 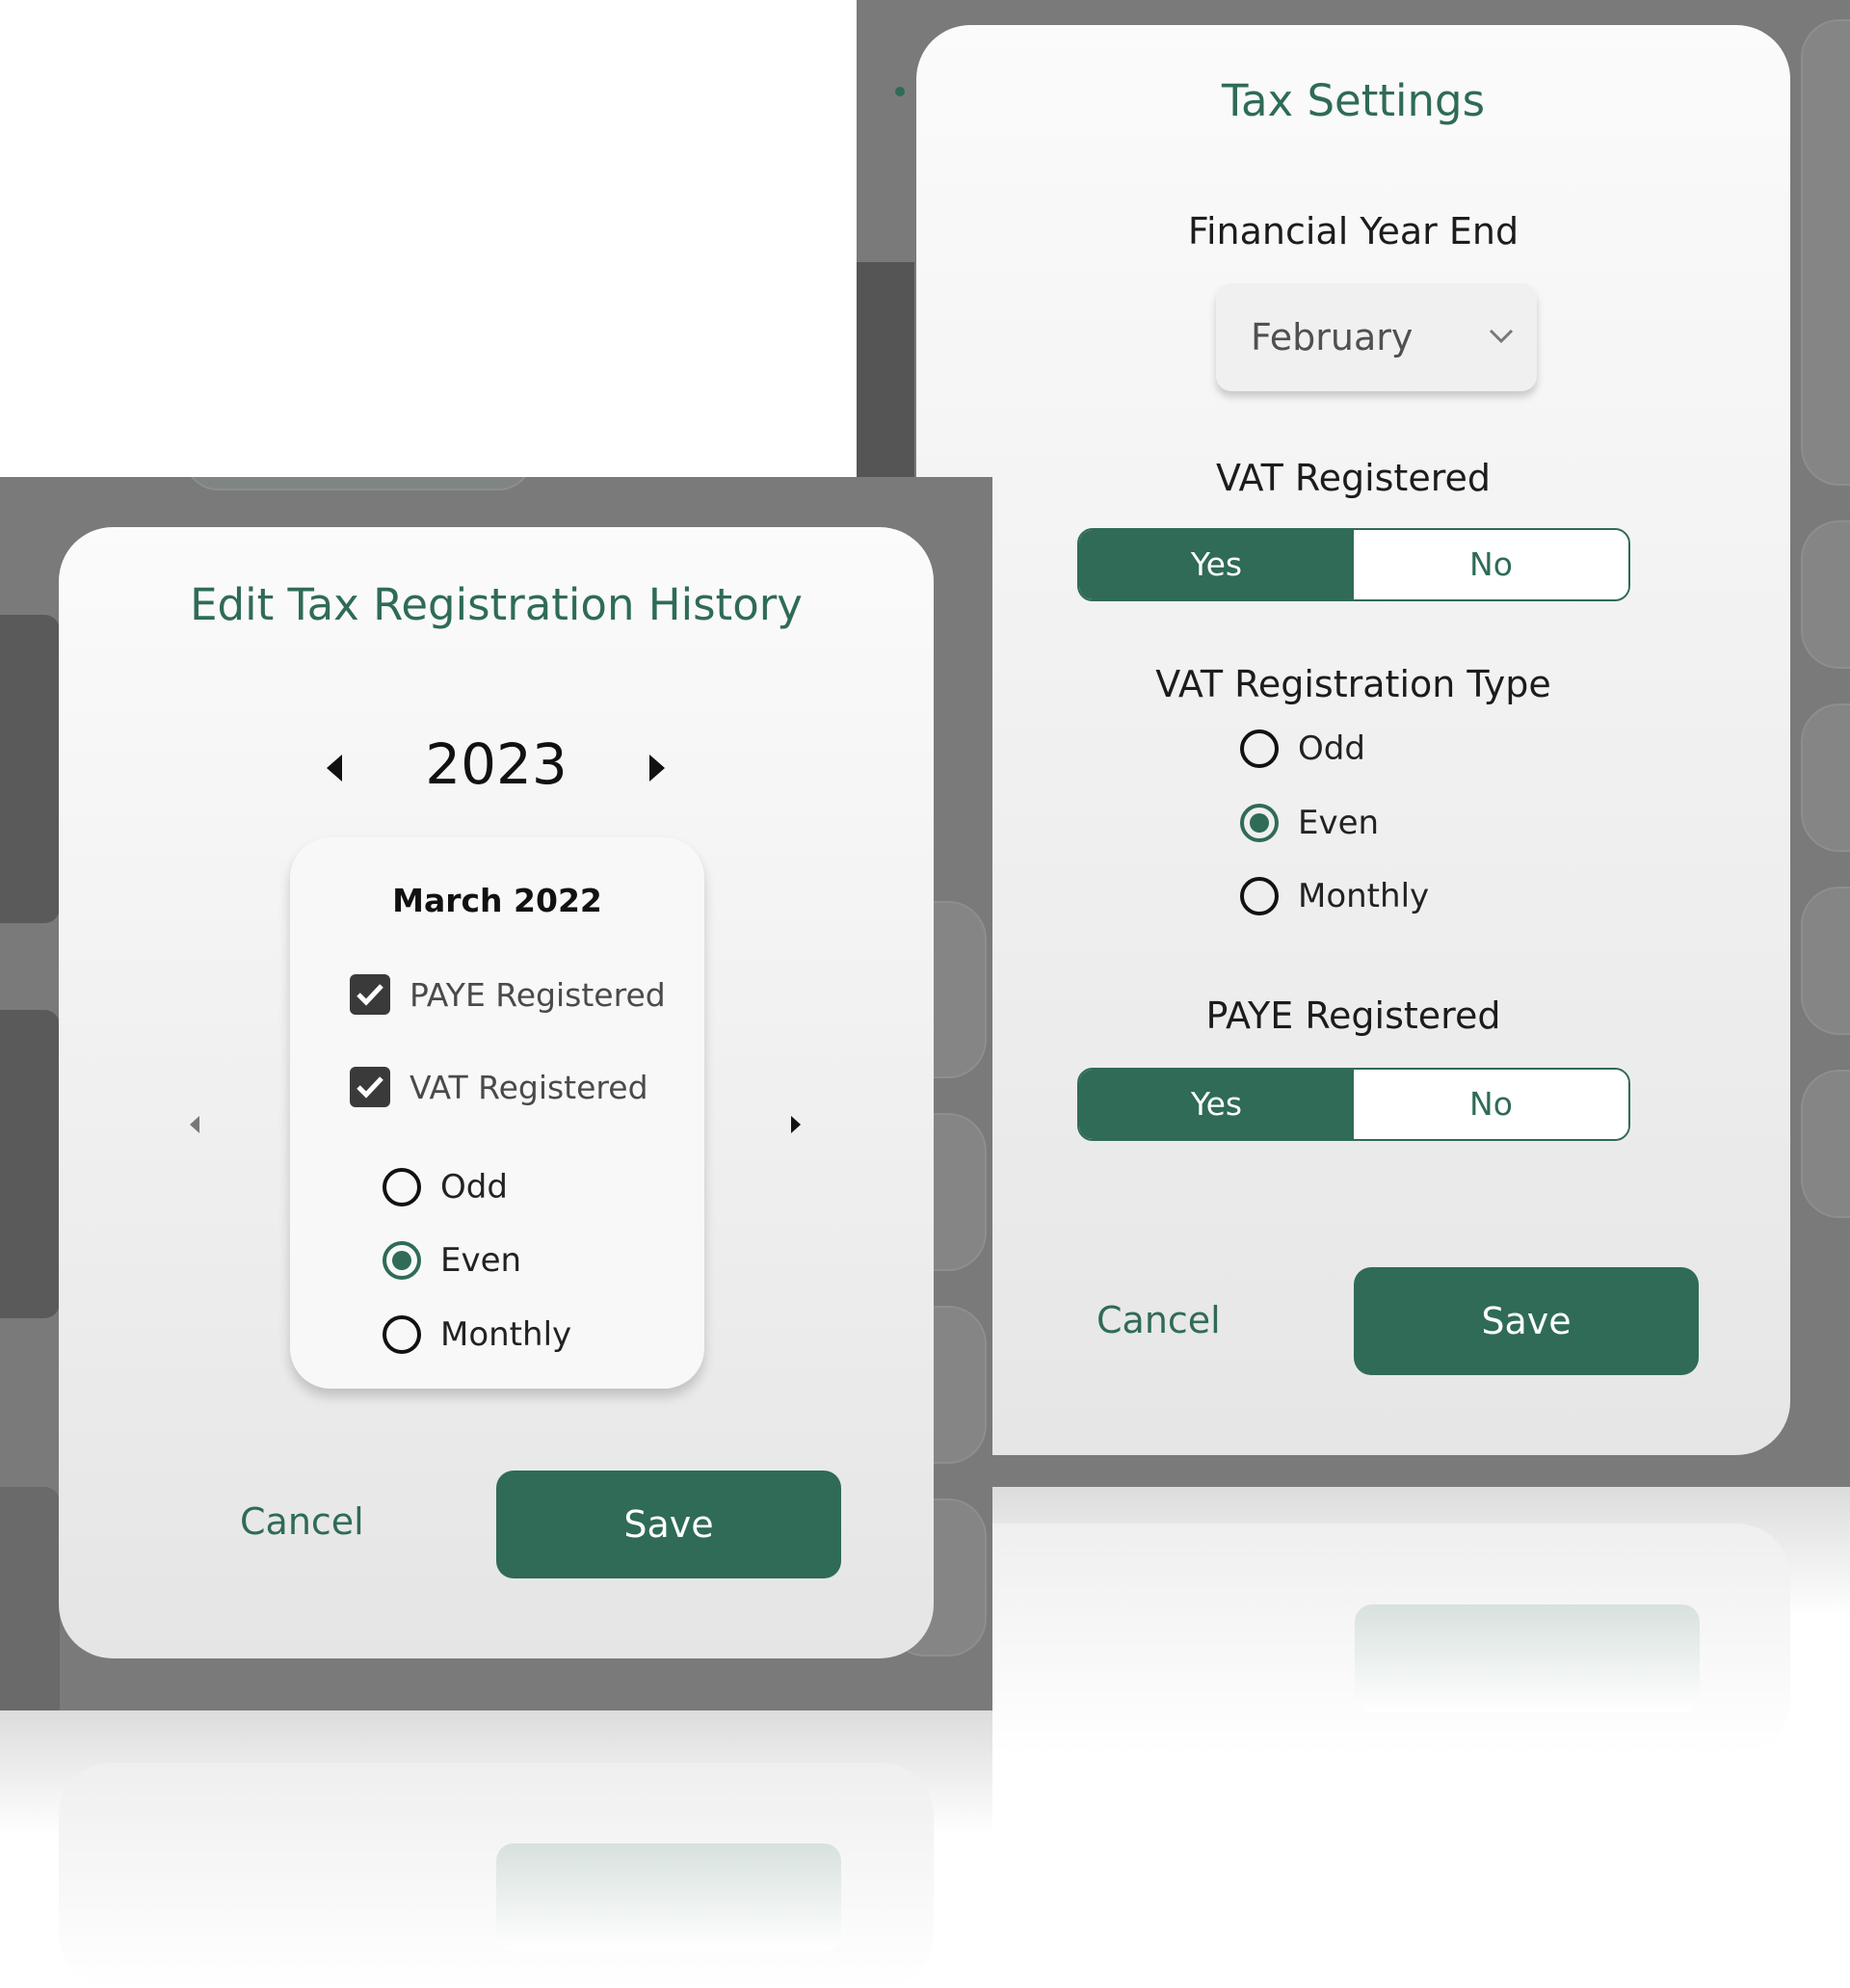 I want to click on checkbox-label: PAYE Registered, so click(x=538, y=995).